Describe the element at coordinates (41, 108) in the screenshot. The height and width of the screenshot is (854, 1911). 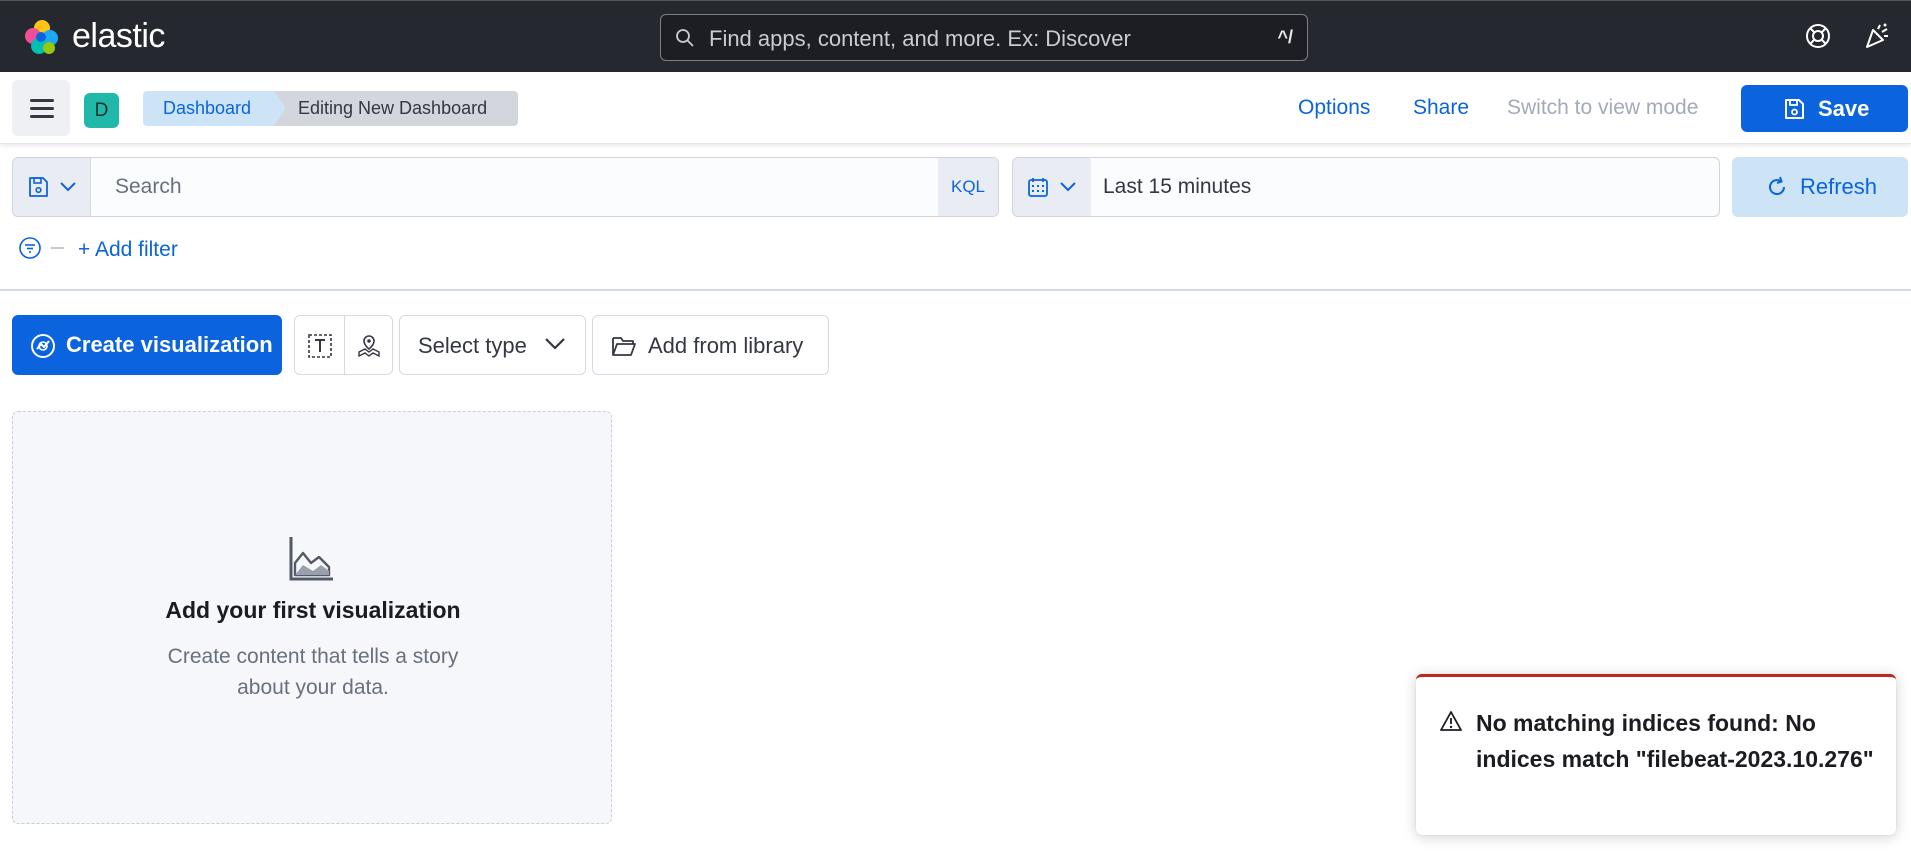
I see `menu-toggle-button` at that location.